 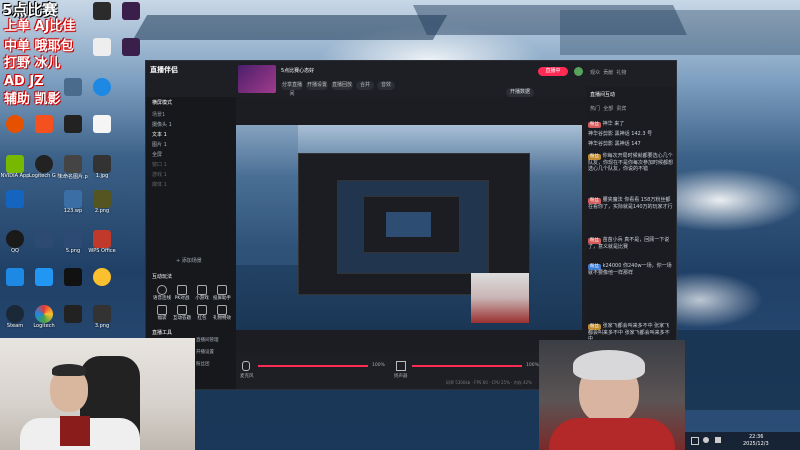 I want to click on quick-tools-header: 直播工具, so click(x=162, y=333).